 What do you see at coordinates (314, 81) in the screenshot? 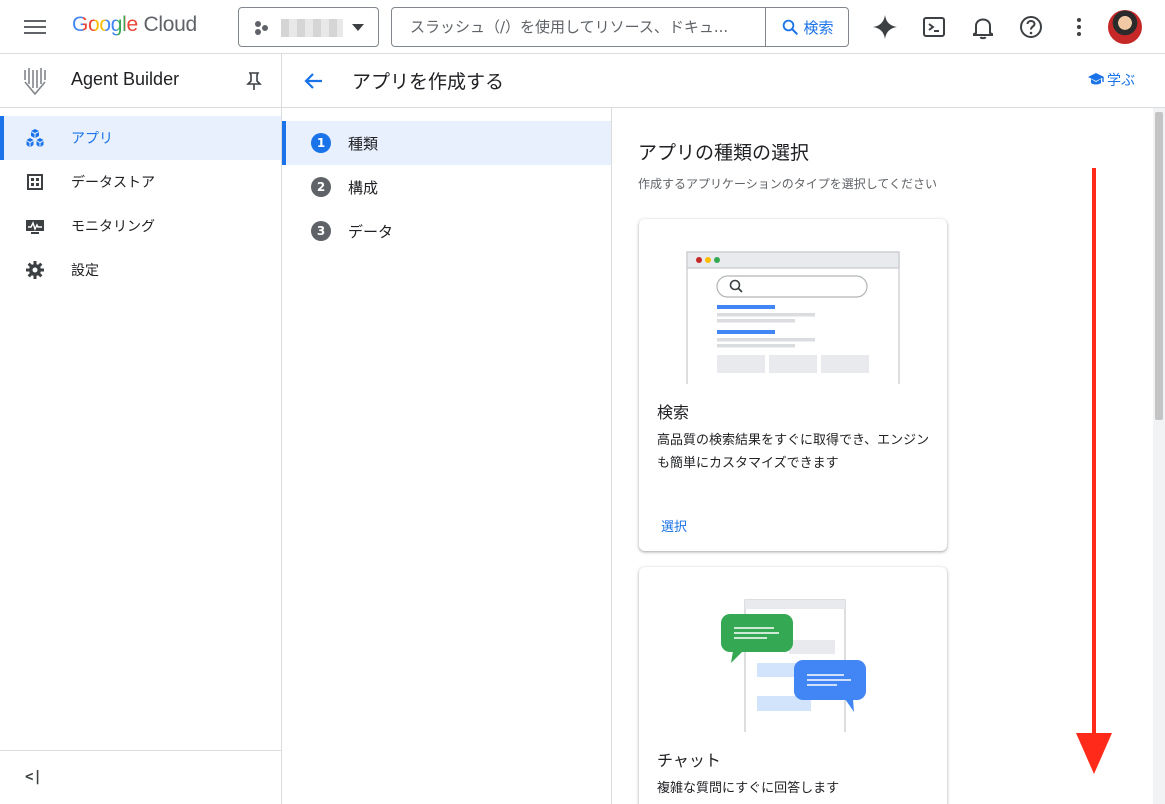
I see `back-arrow-icon` at bounding box center [314, 81].